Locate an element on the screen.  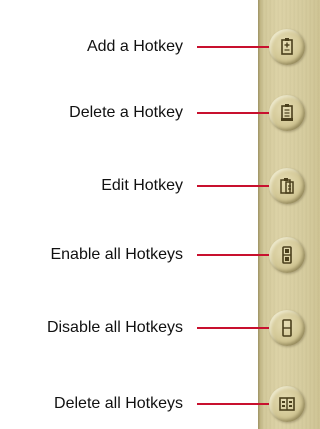
edit-hotkey-icon is located at coordinates (287, 186).